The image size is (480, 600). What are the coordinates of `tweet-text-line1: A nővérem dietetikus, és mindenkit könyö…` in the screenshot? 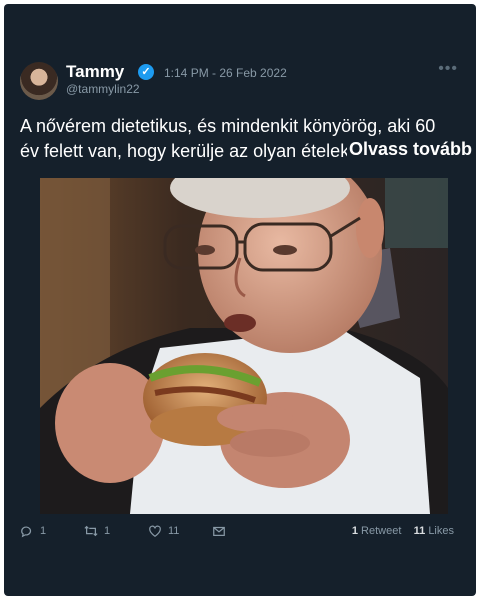 It's located at (228, 126).